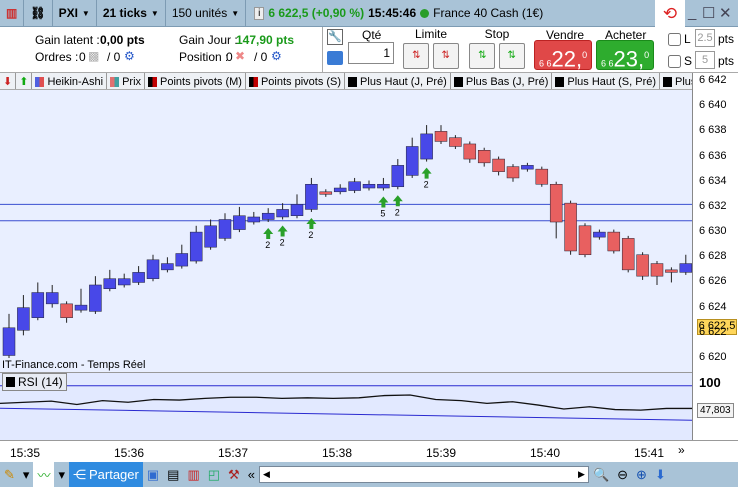  I want to click on stop-modify-button: ⇅, so click(511, 56).